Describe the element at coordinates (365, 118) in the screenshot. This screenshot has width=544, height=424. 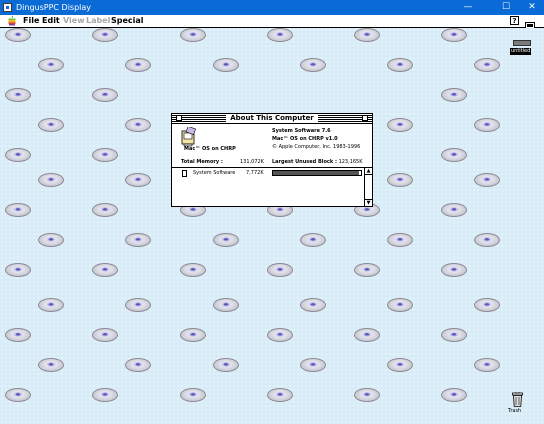
I see `zoom-box-icon` at that location.